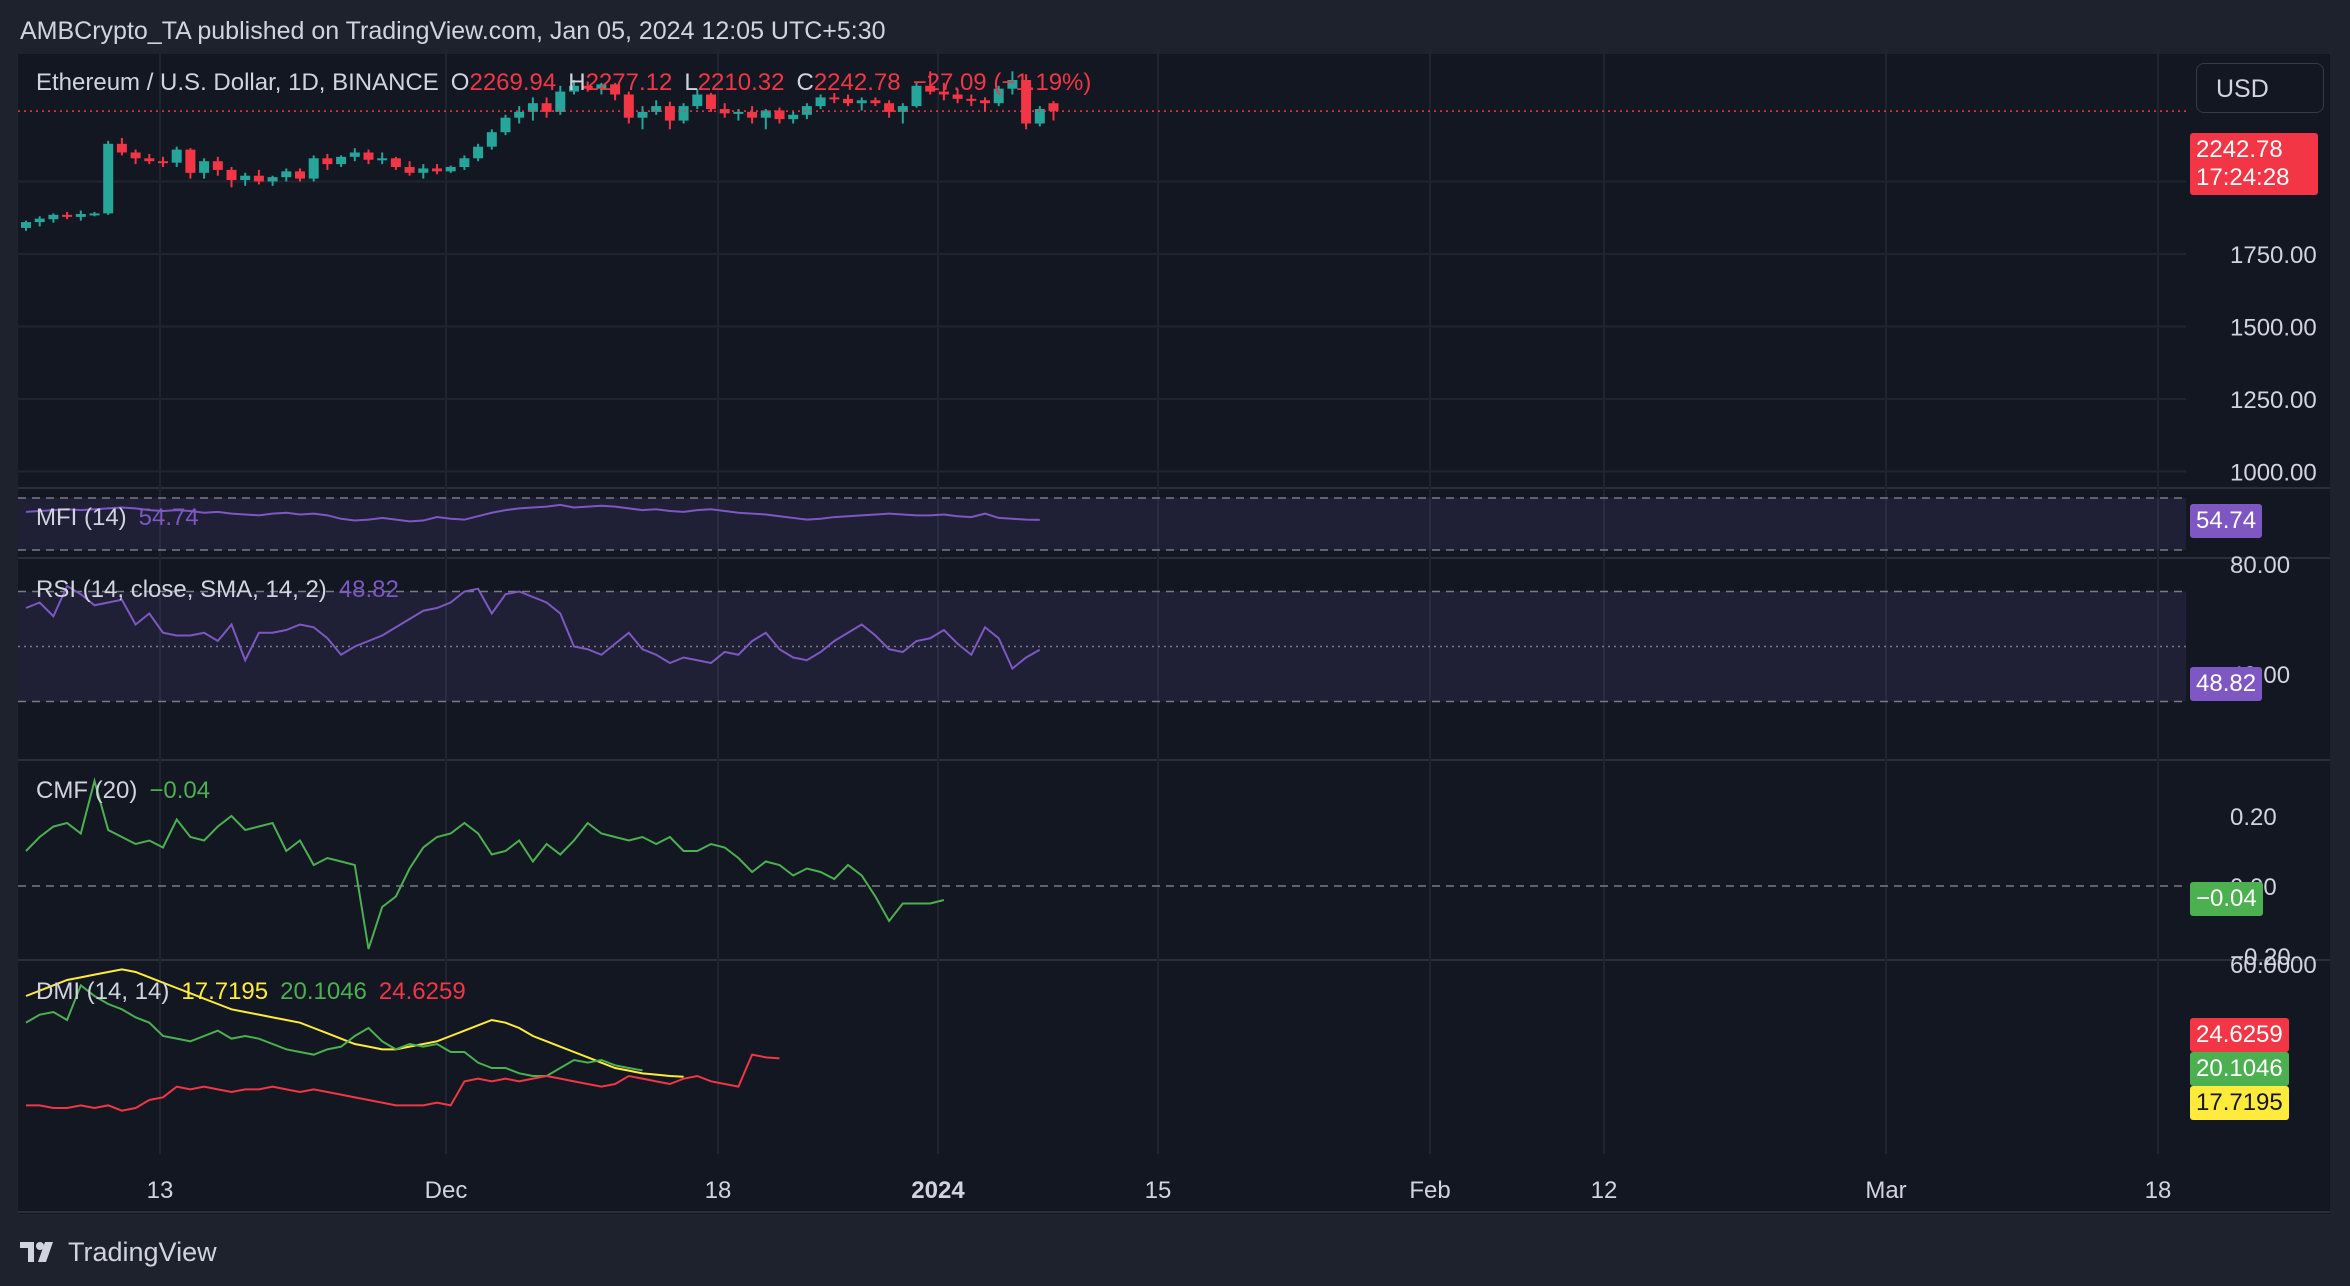 The width and height of the screenshot is (2350, 1286). I want to click on mfi-band, so click(1102, 524).